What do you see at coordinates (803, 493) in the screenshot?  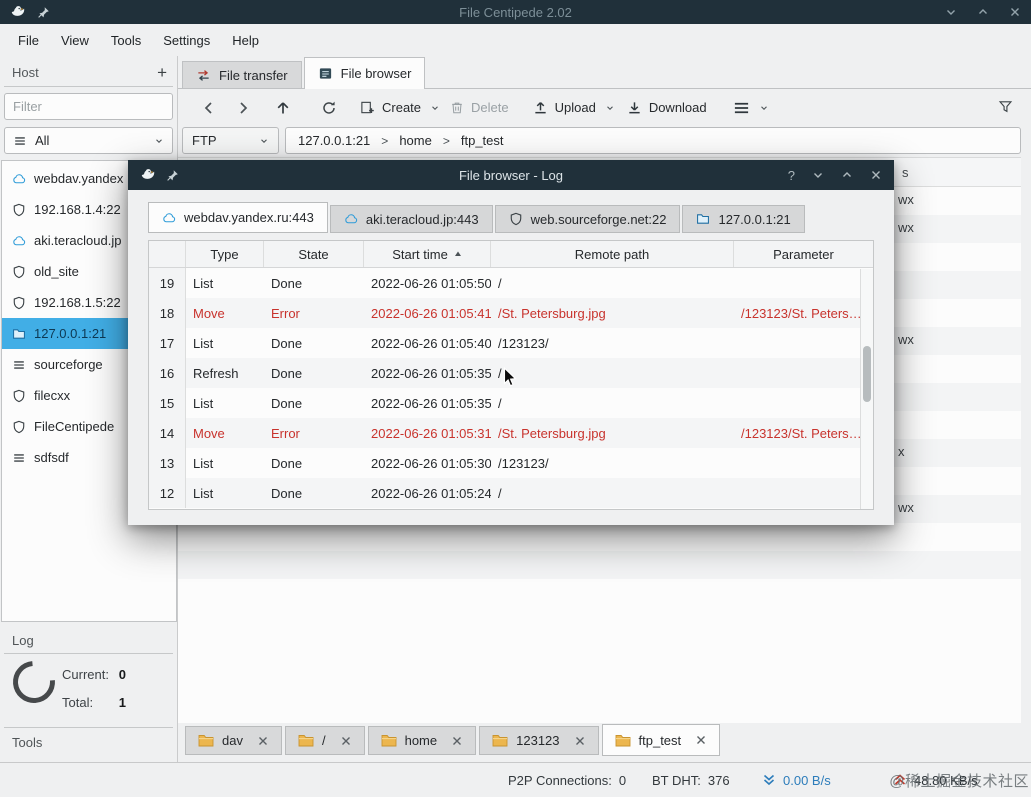 I see `cell-parameter` at bounding box center [803, 493].